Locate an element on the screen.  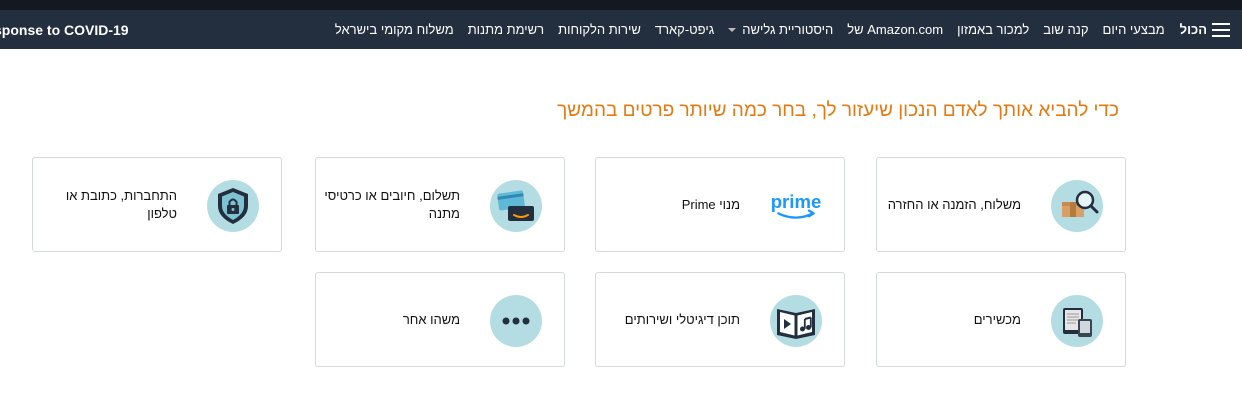
nav-covid-promo-label: sponse to COVID-19 is located at coordinates (64, 29).